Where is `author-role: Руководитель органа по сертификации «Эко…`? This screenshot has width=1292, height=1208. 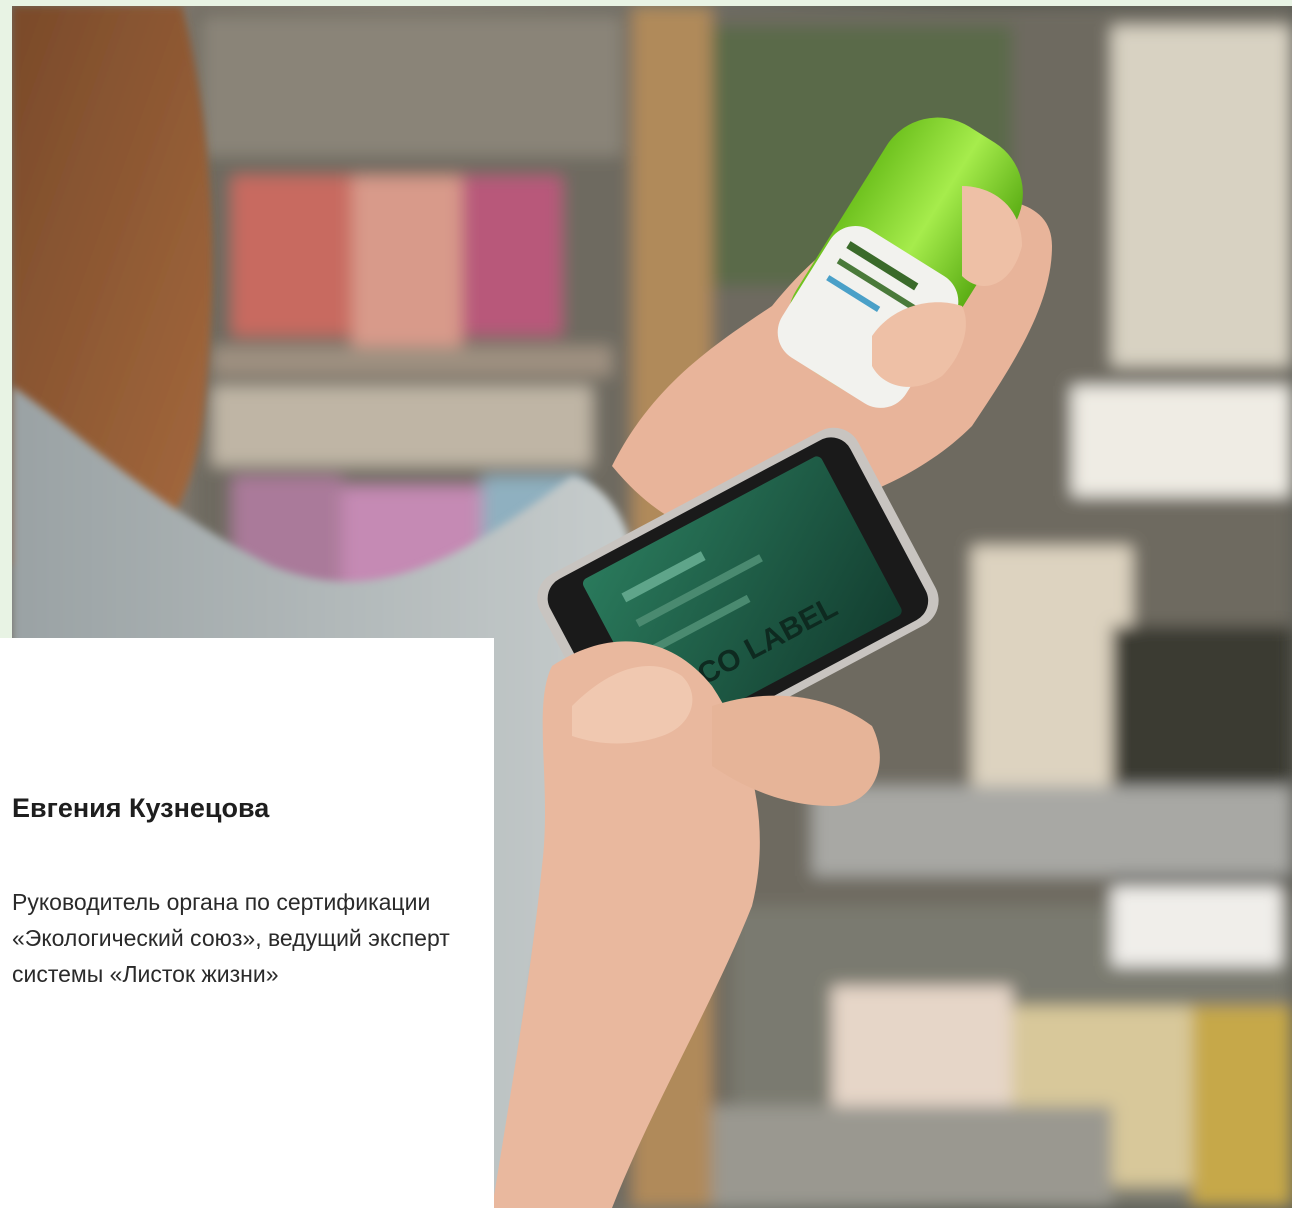
author-role: Руководитель органа по сертификации «Эко… is located at coordinates (231, 938).